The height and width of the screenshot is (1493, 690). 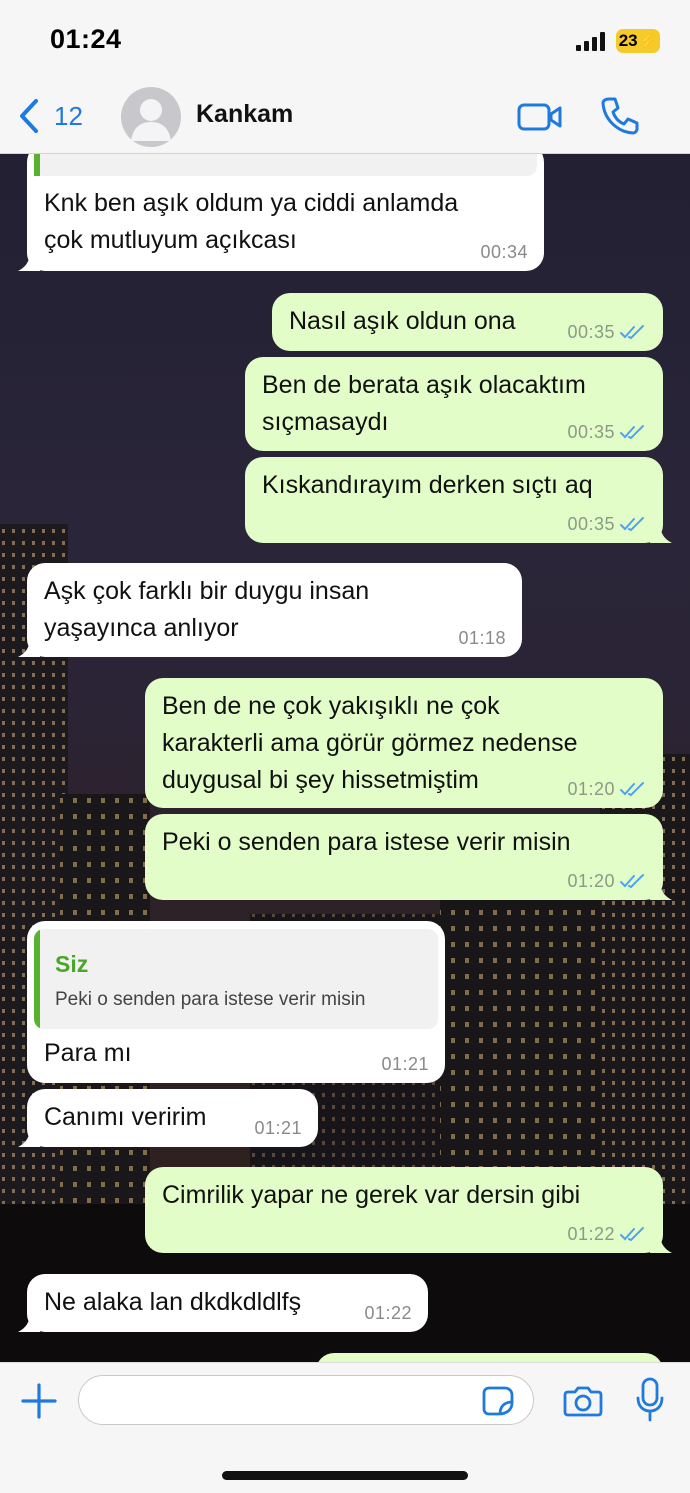 I want to click on message-text: Ne alaka lan dkdkdldlfş, so click(x=173, y=1302).